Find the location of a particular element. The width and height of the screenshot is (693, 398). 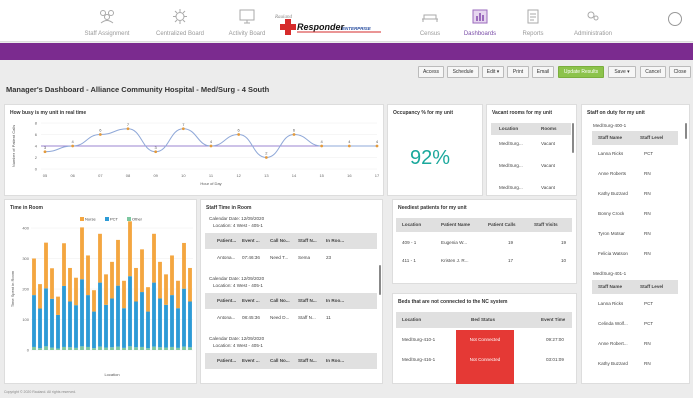

chevron-down-icon: ▾ is located at coordinates (627, 72).